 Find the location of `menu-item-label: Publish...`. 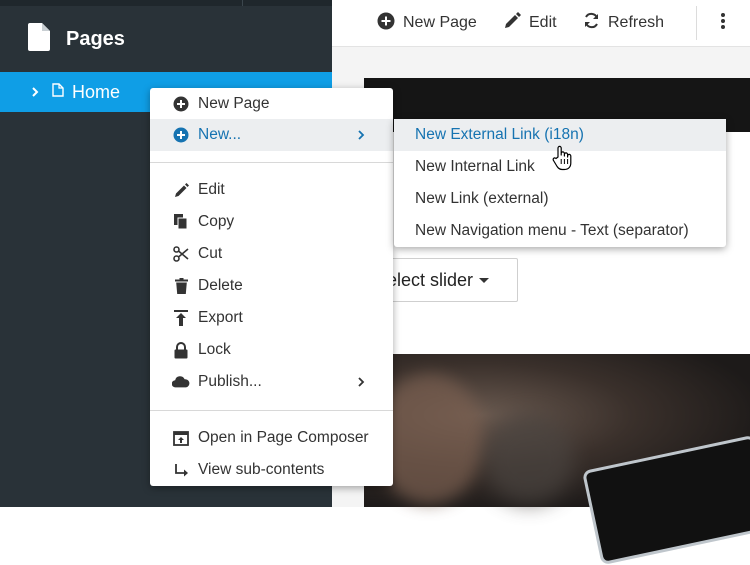

menu-item-label: Publish... is located at coordinates (230, 381).